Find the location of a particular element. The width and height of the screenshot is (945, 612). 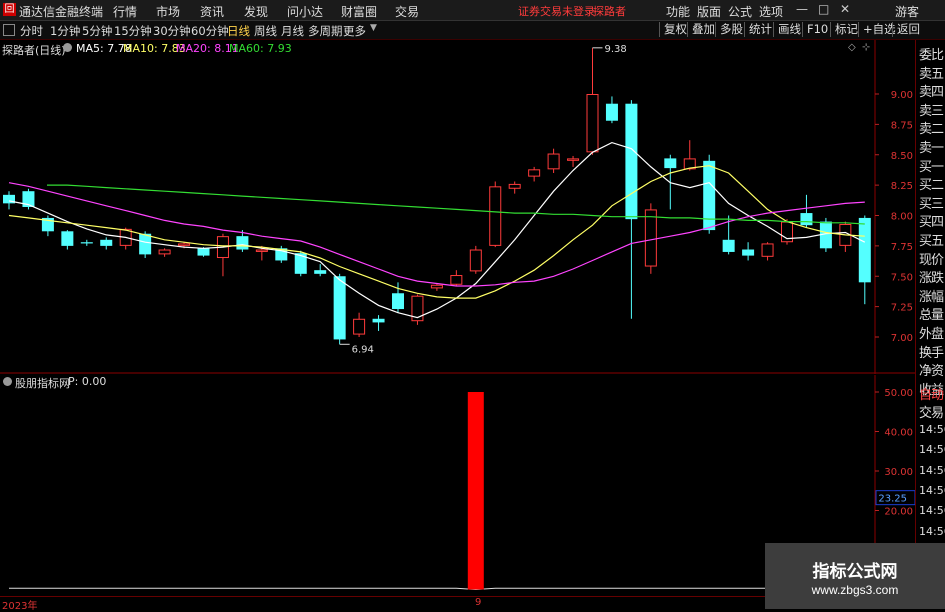

close-icon: ✕ is located at coordinates (845, 9).